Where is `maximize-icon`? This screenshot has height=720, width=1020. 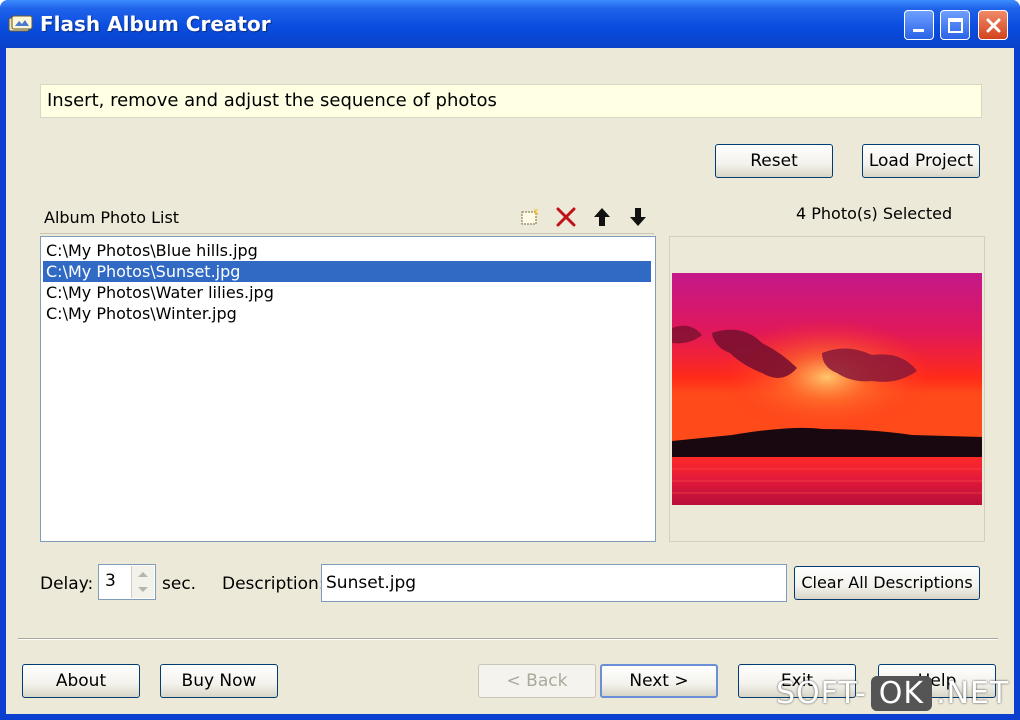 maximize-icon is located at coordinates (955, 25).